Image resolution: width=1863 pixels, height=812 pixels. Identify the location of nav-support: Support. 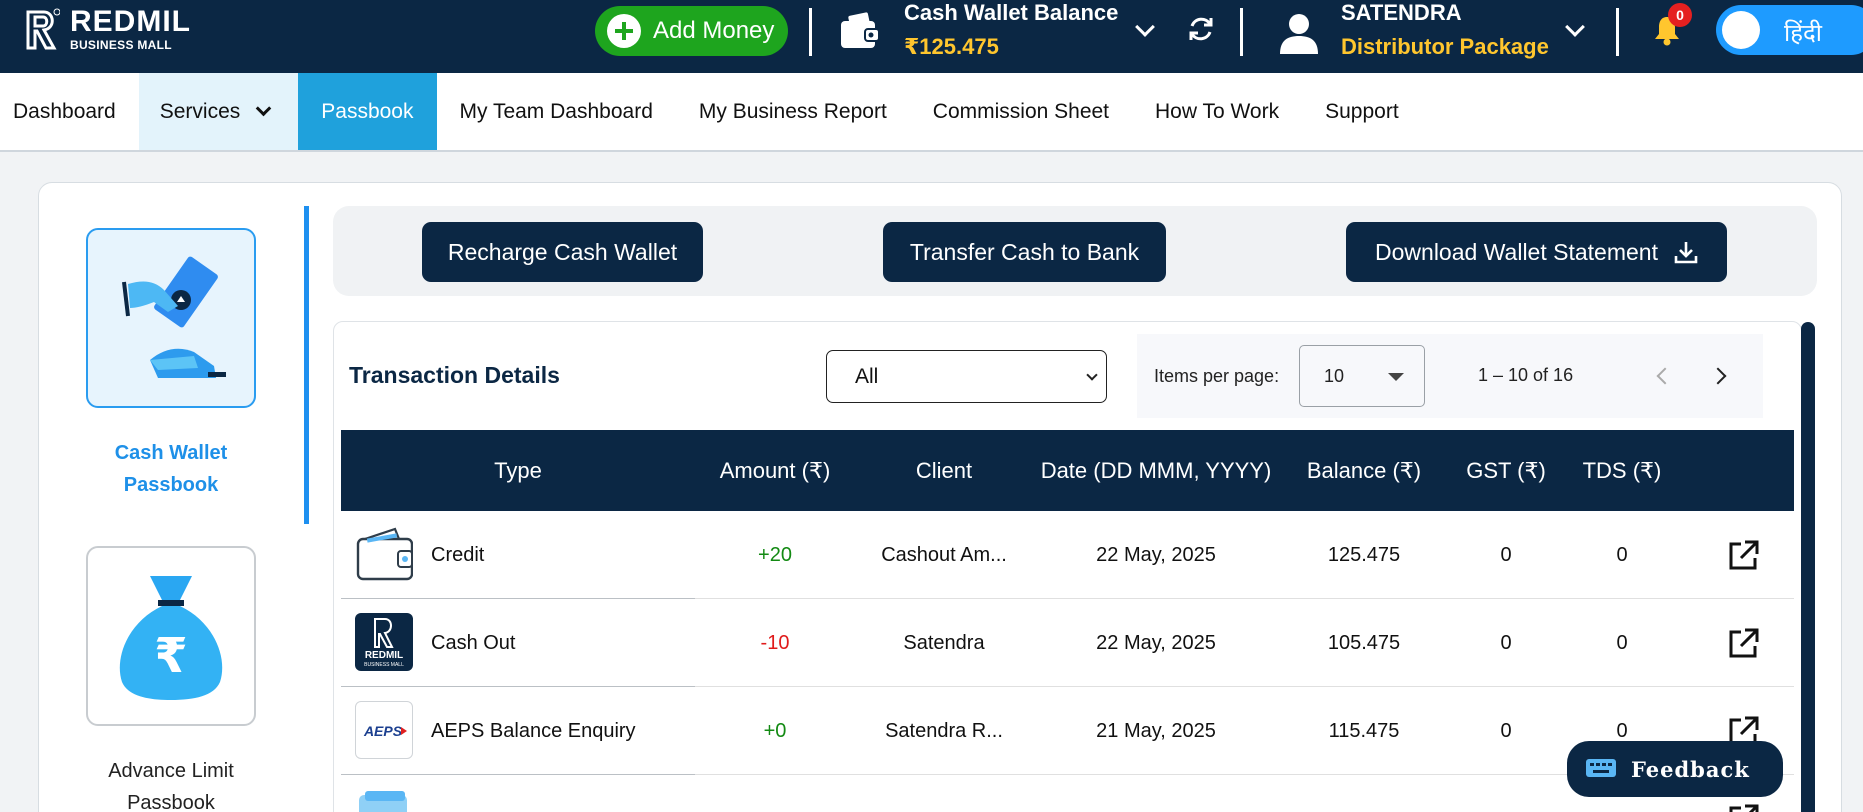
(1362, 111).